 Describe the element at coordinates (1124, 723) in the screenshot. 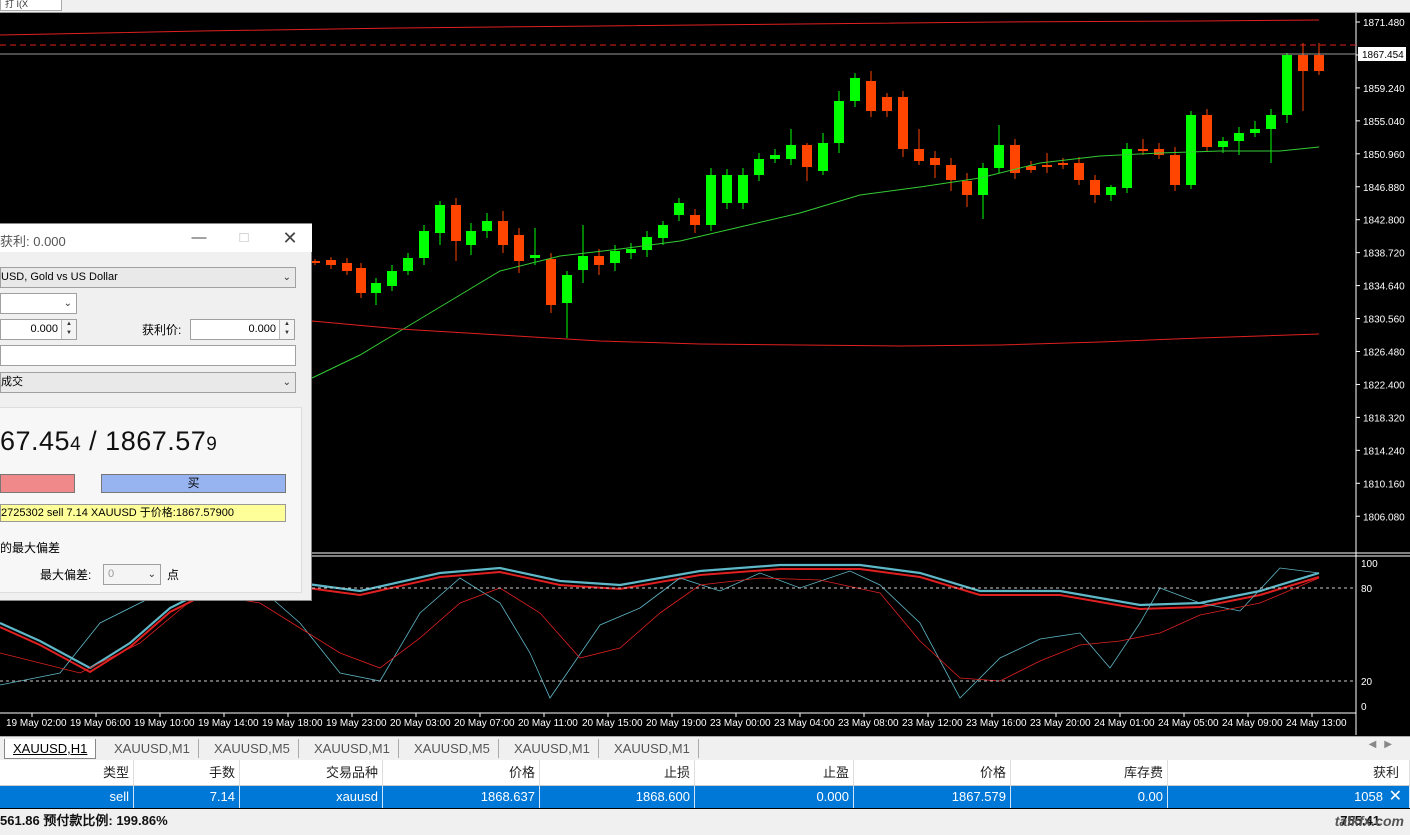

I see `time-axis-label: 24 May 01:00` at that location.